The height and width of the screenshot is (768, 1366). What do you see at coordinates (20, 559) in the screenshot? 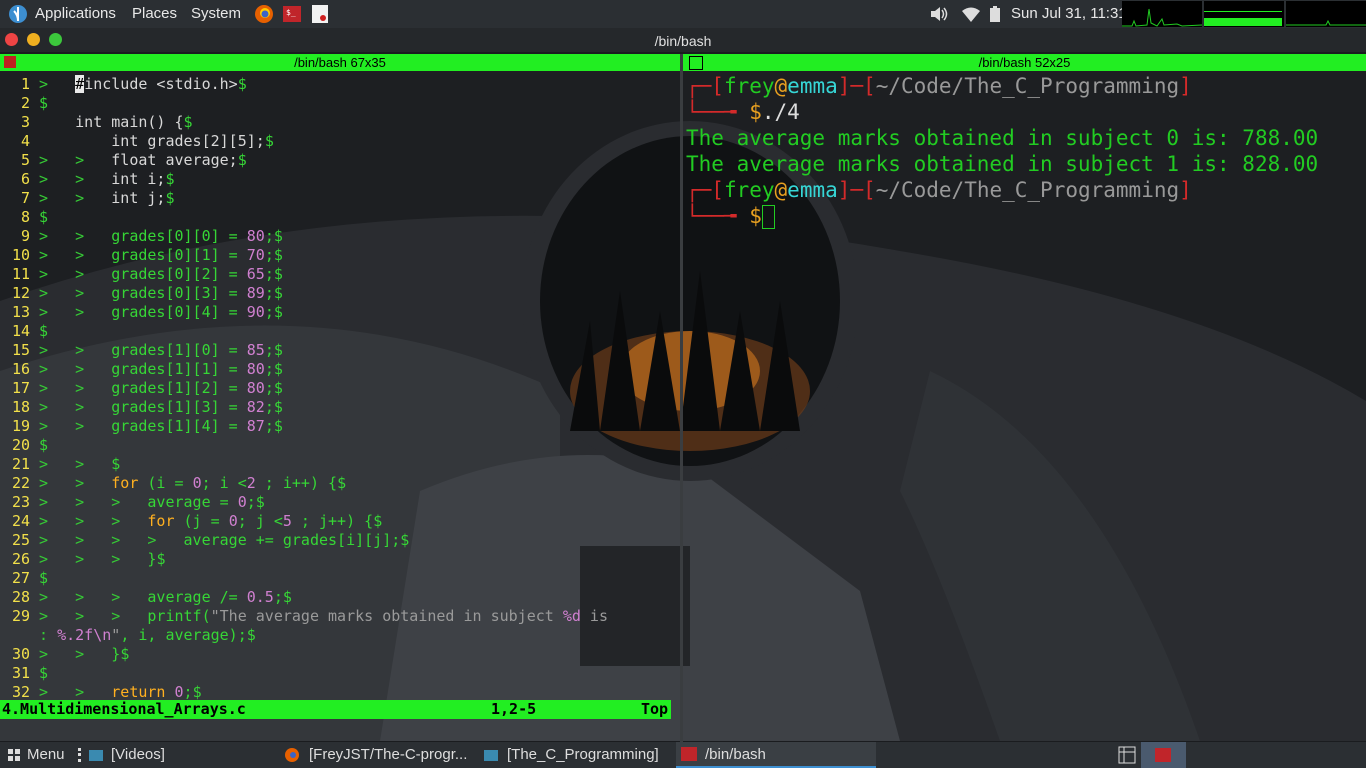
I see `line-number: 26` at bounding box center [20, 559].